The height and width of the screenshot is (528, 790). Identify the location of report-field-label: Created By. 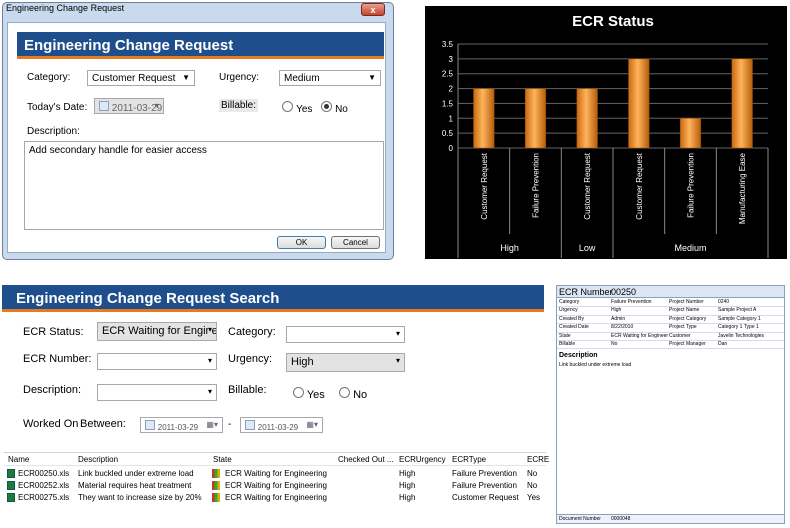
(572, 318).